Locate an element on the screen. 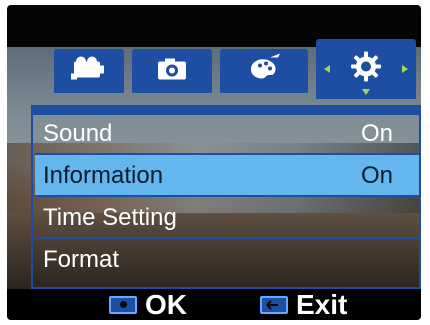 The image size is (430, 325). exit-button: Exit is located at coordinates (303, 304).